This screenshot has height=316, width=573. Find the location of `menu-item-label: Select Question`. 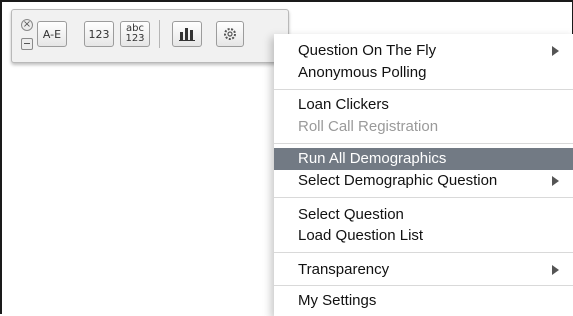

menu-item-label: Select Question is located at coordinates (351, 214).